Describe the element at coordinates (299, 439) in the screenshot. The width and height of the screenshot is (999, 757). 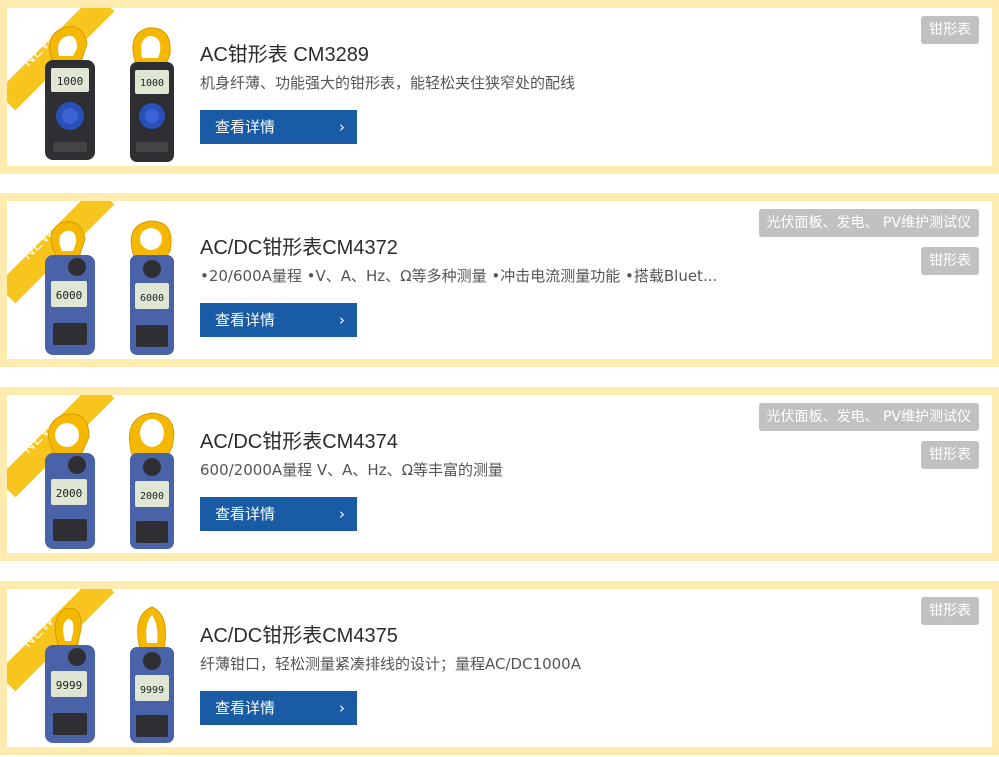
I see `product-title: AC/DC钳形表CM4374` at that location.